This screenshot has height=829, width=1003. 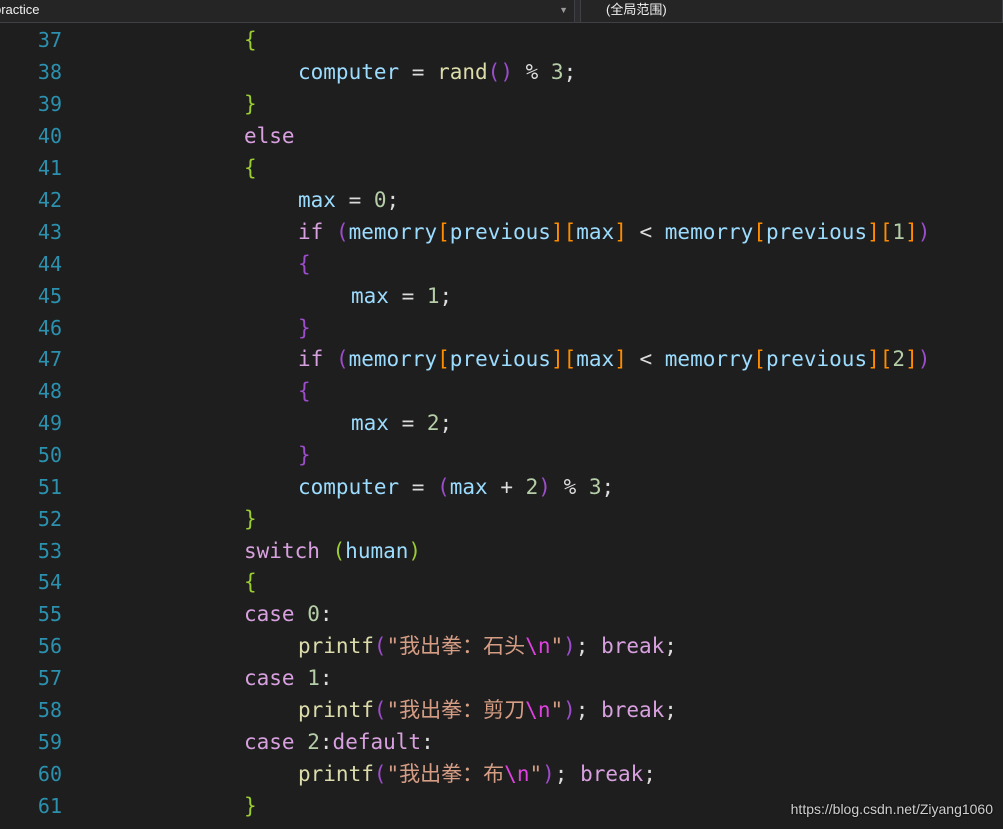 What do you see at coordinates (456, 710) in the screenshot?
I see `token: "我出拳：剪刀` at bounding box center [456, 710].